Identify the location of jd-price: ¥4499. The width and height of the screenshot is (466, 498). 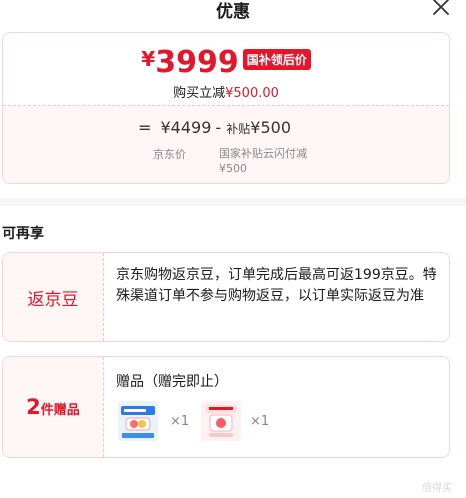
(186, 127).